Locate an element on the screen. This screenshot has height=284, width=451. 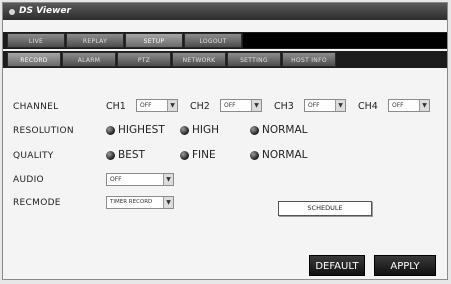
ch3-label: CH3 is located at coordinates (284, 106).